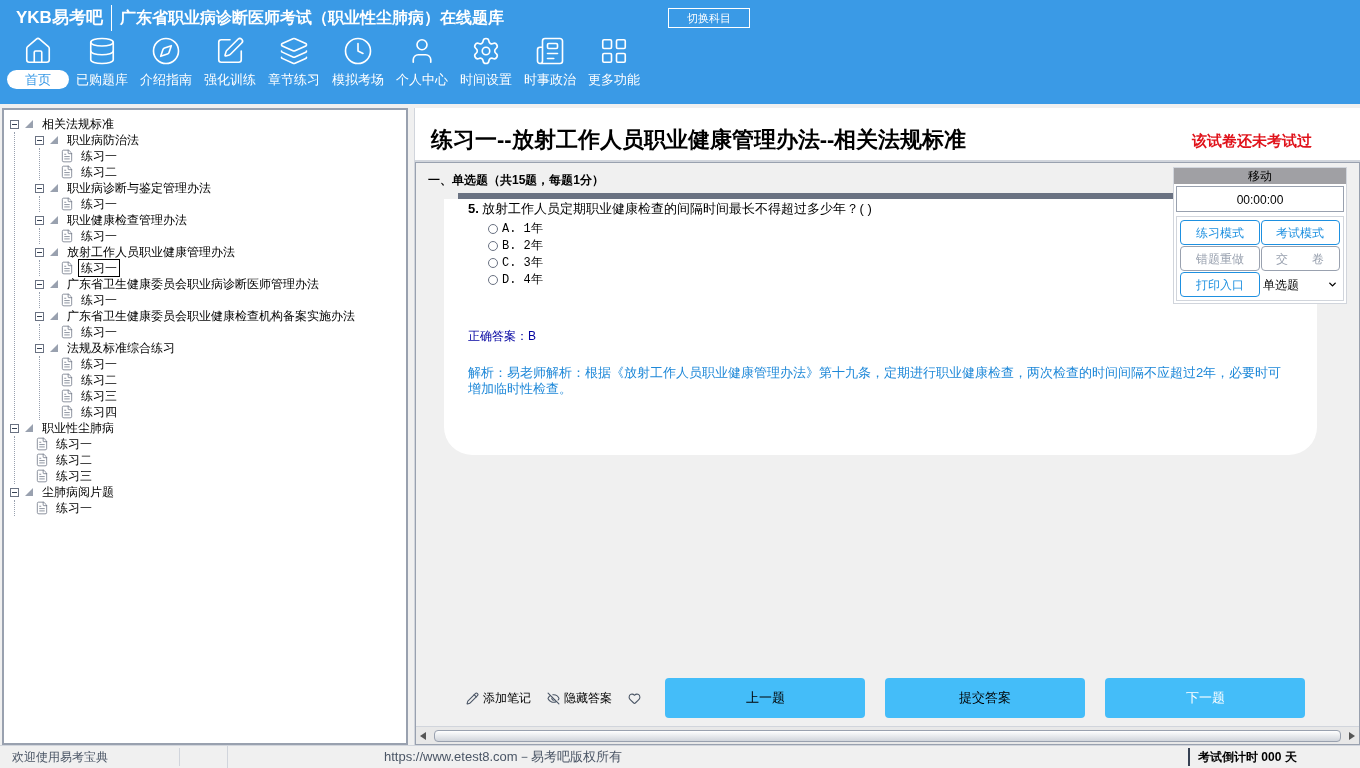 This screenshot has height=768, width=1360. What do you see at coordinates (166, 51) in the screenshot?
I see `compass-icon` at bounding box center [166, 51].